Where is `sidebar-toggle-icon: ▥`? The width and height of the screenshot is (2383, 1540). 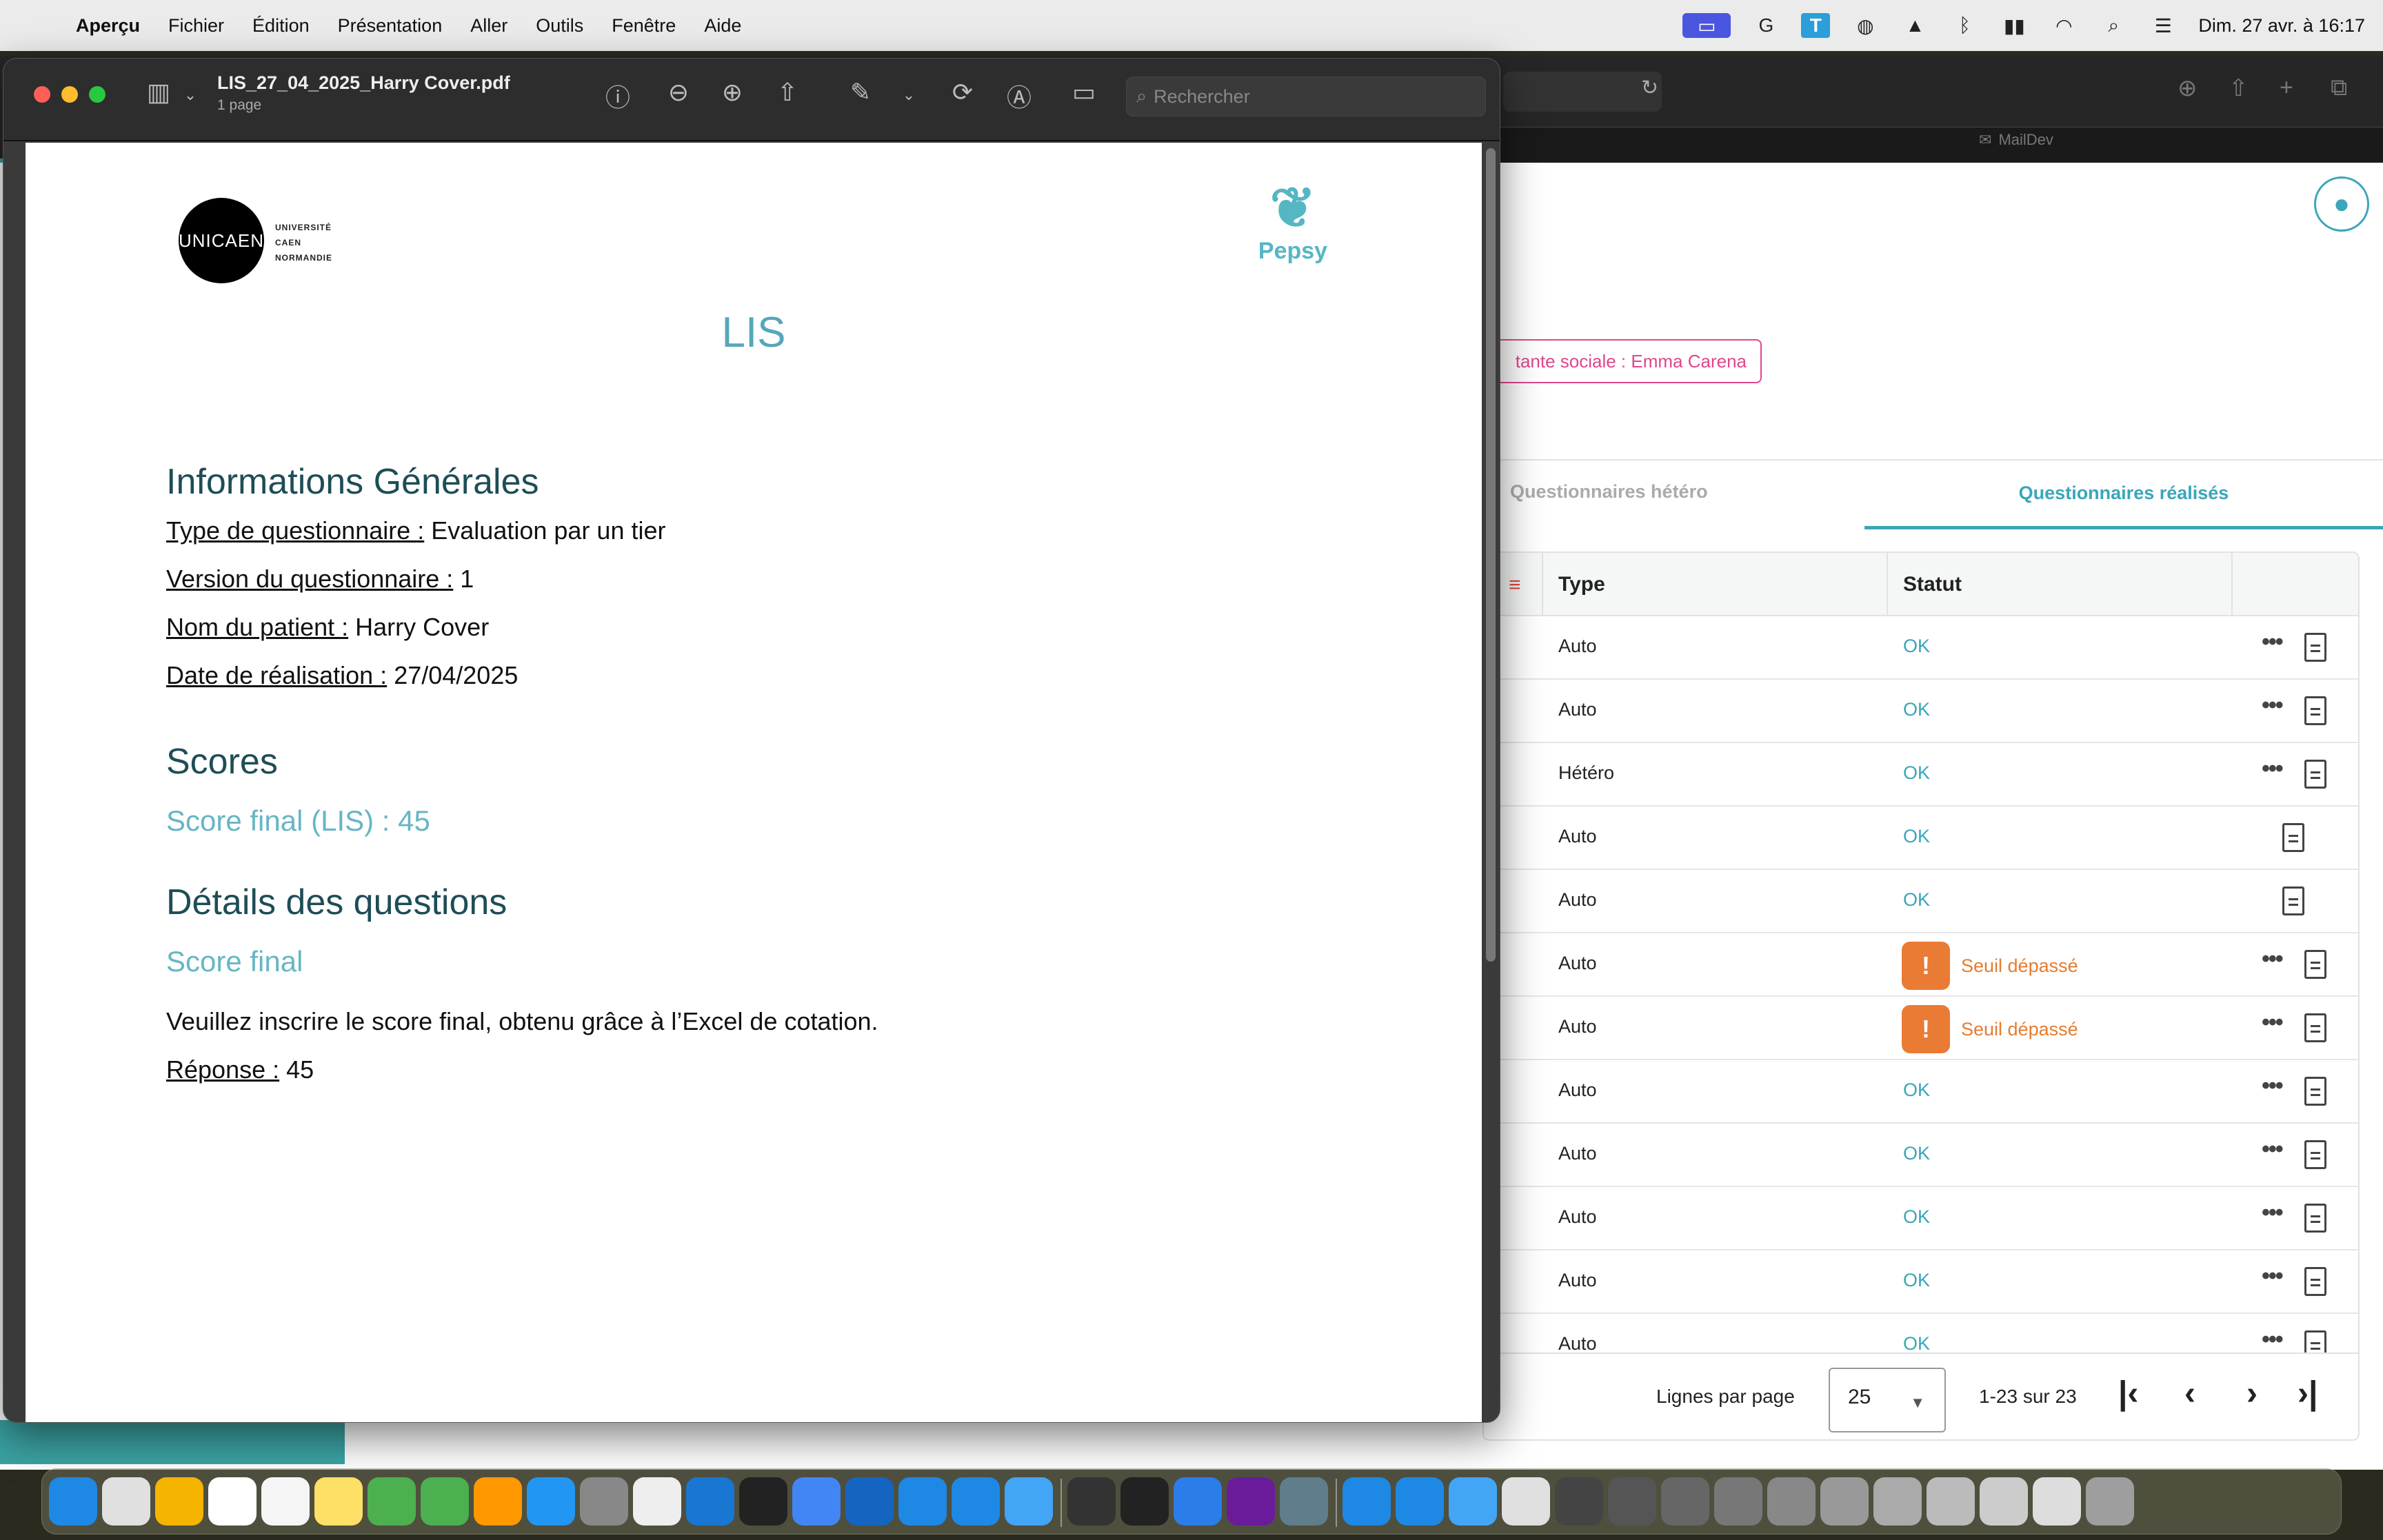 sidebar-toggle-icon: ▥ is located at coordinates (158, 93).